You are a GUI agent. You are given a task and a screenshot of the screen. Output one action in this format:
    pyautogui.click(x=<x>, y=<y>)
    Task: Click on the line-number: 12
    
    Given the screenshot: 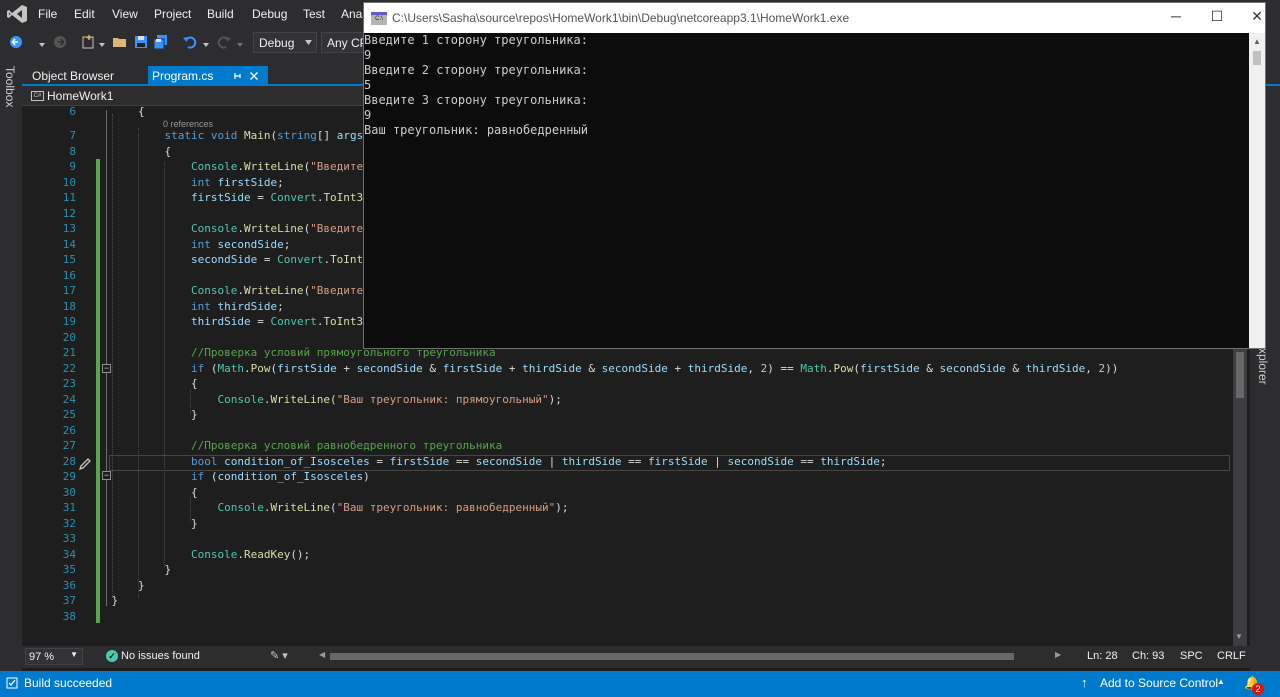 What is the action you would take?
    pyautogui.click(x=69, y=213)
    